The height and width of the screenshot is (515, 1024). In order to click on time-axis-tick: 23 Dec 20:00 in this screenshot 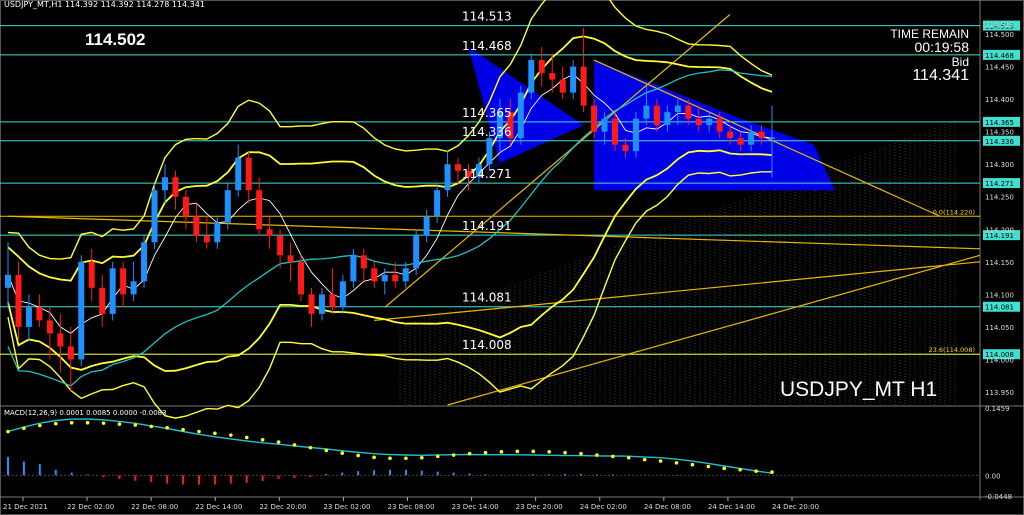, I will do `click(539, 507)`.